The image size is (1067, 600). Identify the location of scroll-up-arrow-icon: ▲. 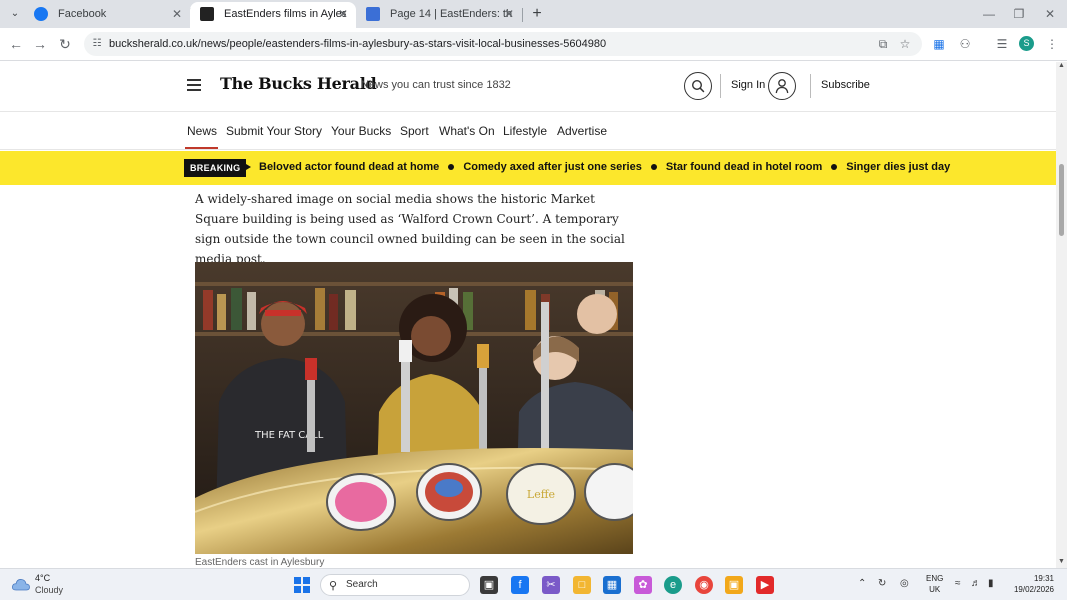
(1061, 66).